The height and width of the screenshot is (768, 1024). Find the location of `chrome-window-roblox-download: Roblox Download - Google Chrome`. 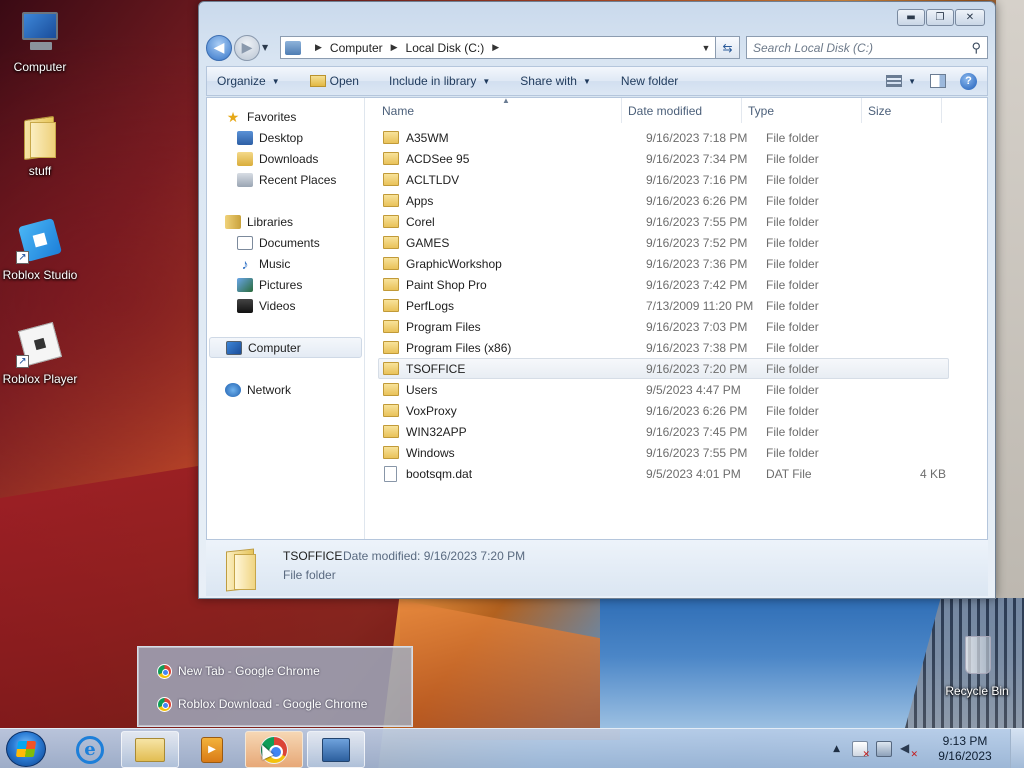

chrome-window-roblox-download: Roblox Download - Google Chrome is located at coordinates (262, 704).